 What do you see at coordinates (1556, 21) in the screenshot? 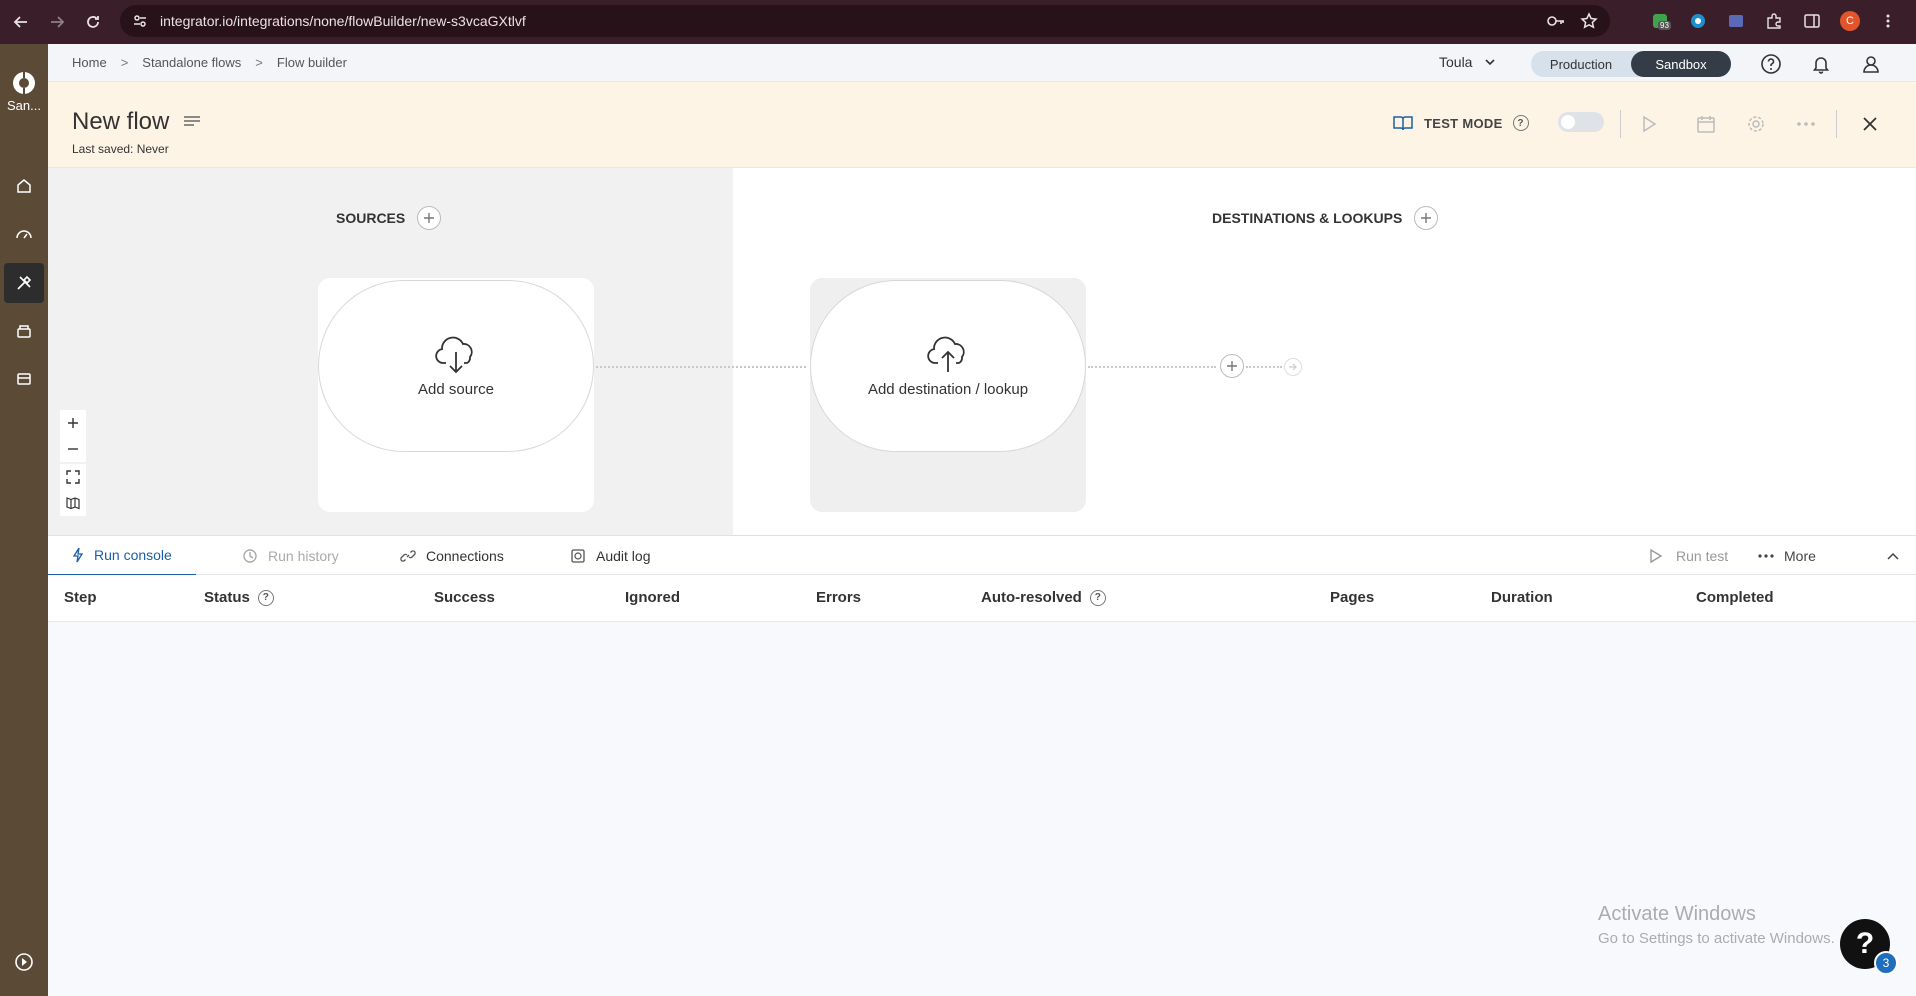
I see `password-key-icon` at bounding box center [1556, 21].